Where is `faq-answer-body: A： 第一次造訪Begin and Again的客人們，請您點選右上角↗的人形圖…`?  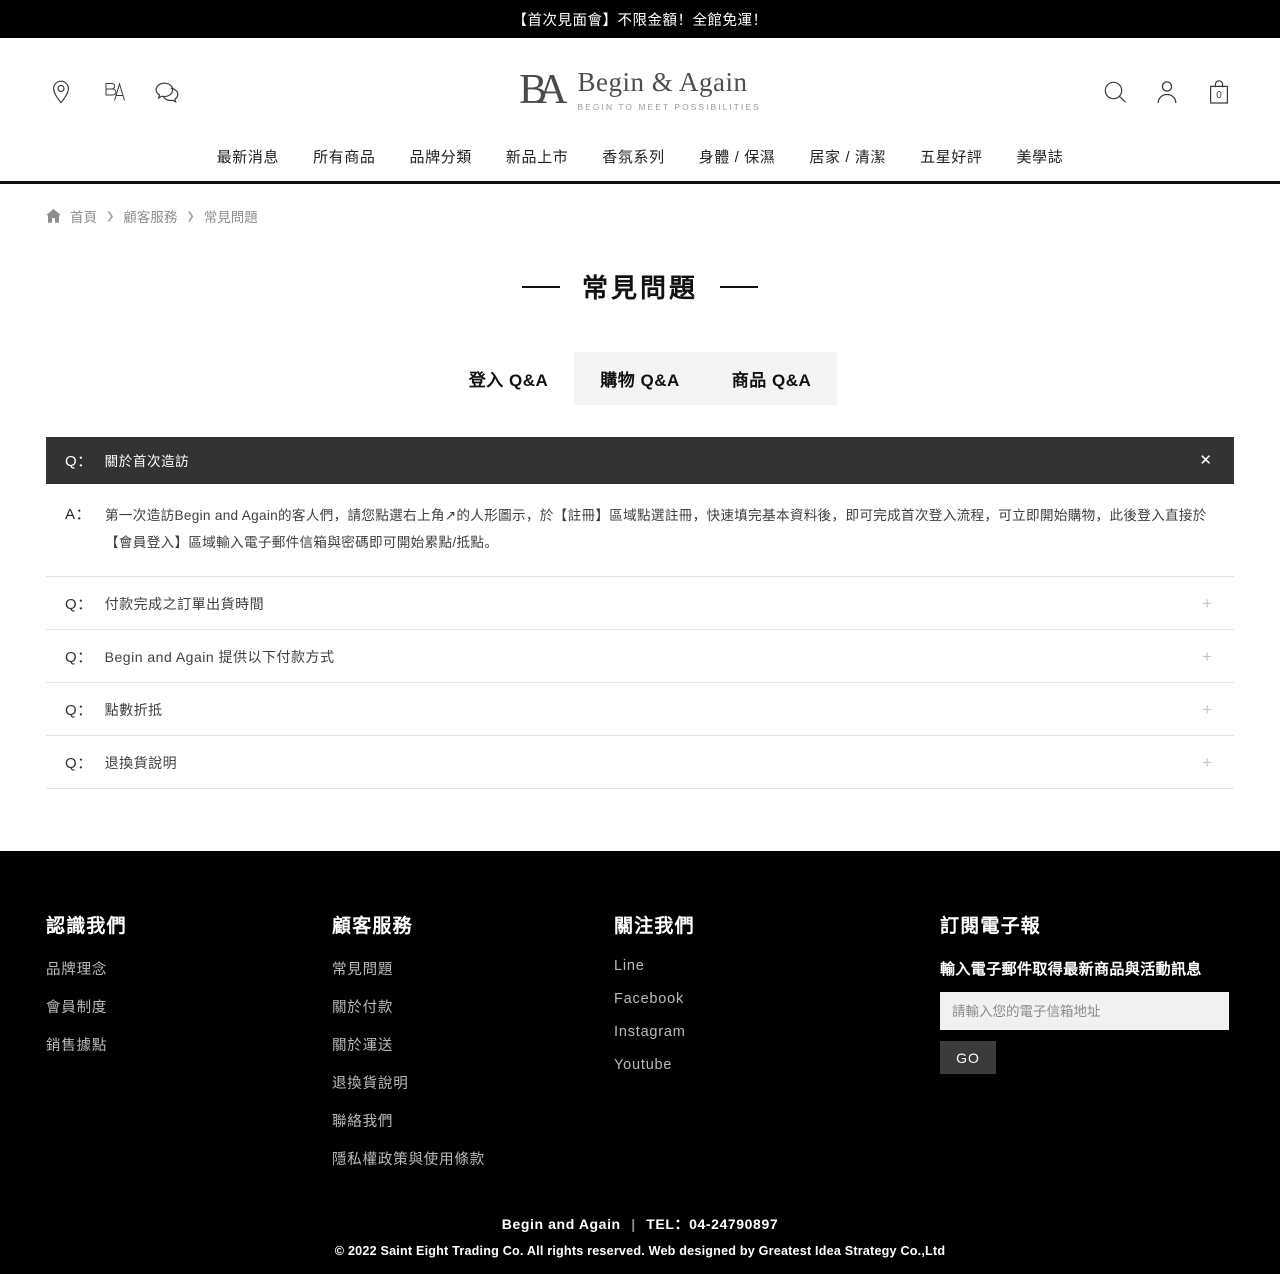
faq-answer-body: A： 第一次造訪Begin and Again的客人們，請您點選右上角↗的人形圖… is located at coordinates (640, 531).